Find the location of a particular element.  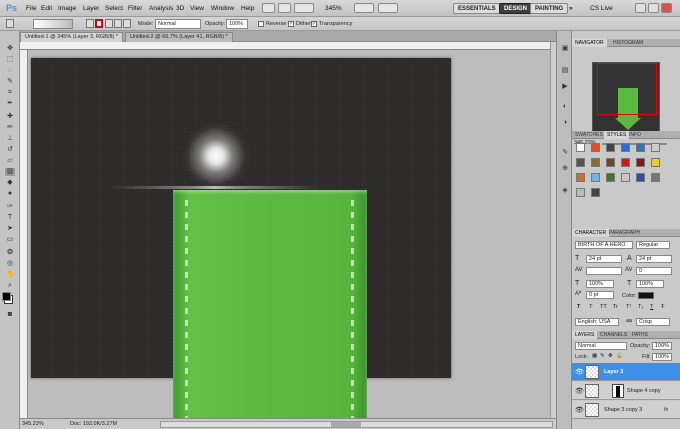

leading-input: 24 pt is located at coordinates (654, 259).